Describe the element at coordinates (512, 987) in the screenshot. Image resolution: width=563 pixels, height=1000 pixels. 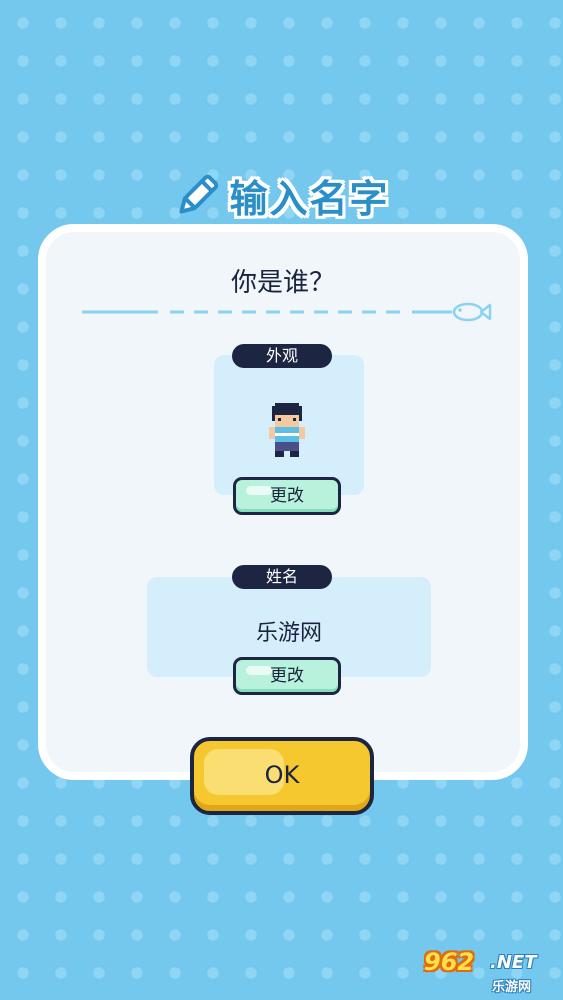
I see `watermark-site: 乐游网` at that location.